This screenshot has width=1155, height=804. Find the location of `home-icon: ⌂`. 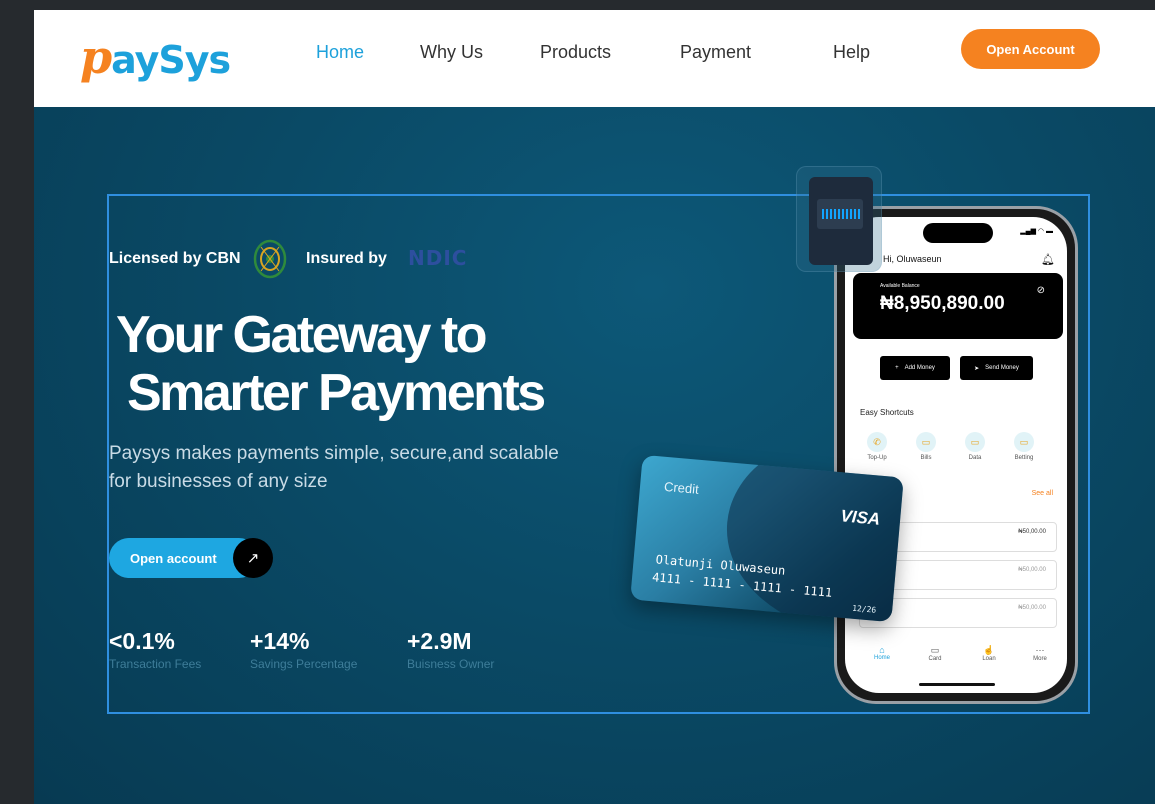

home-icon: ⌂ is located at coordinates (882, 650).